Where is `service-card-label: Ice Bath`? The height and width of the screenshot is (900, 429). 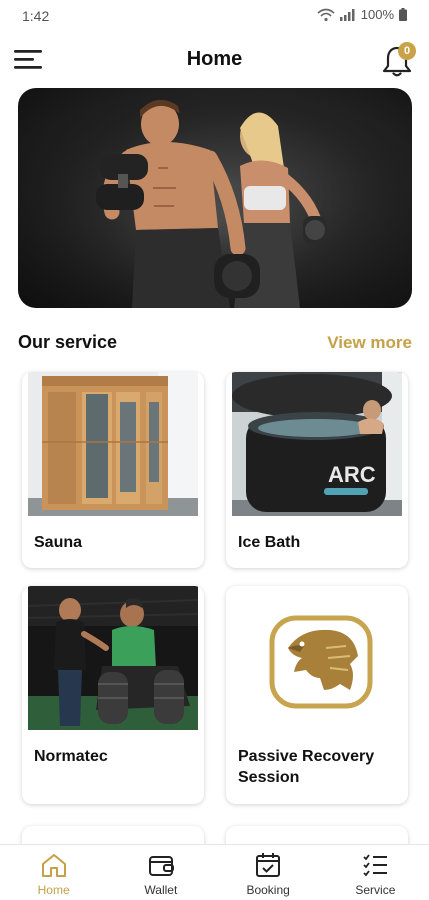 service-card-label: Ice Bath is located at coordinates (269, 542).